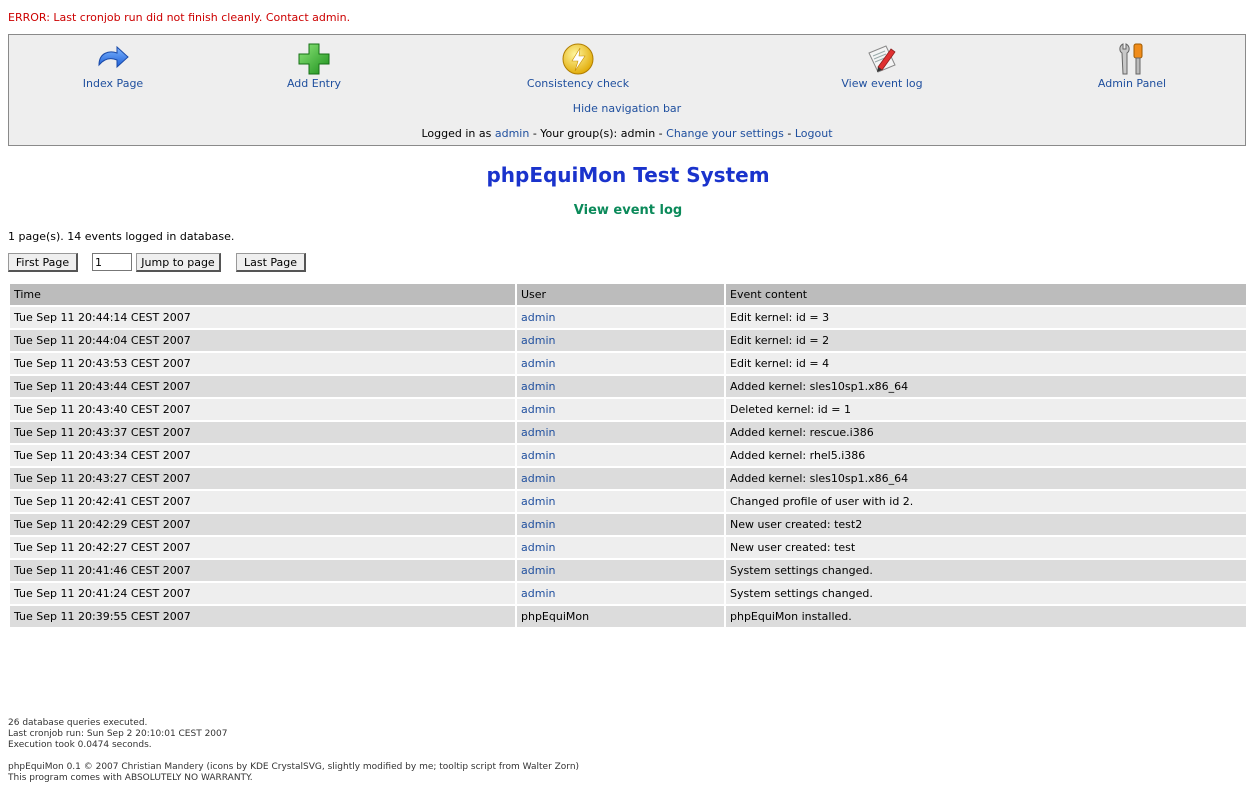  What do you see at coordinates (262, 455) in the screenshot?
I see `cell-time: Tue Sep 11 20:43:34 CEST 2007` at bounding box center [262, 455].